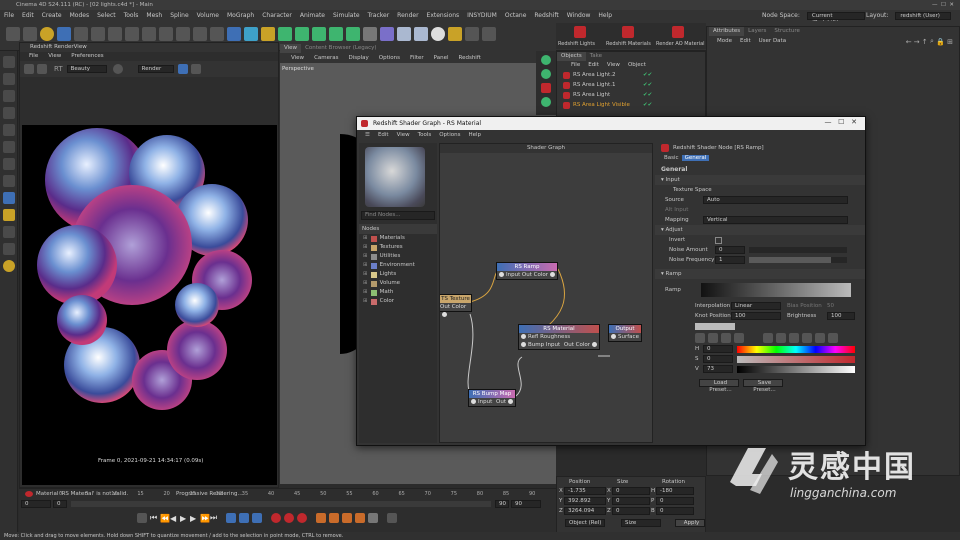 The image size is (960, 540). What do you see at coordinates (605, 15) in the screenshot?
I see `menu-item-help: Help` at bounding box center [605, 15].